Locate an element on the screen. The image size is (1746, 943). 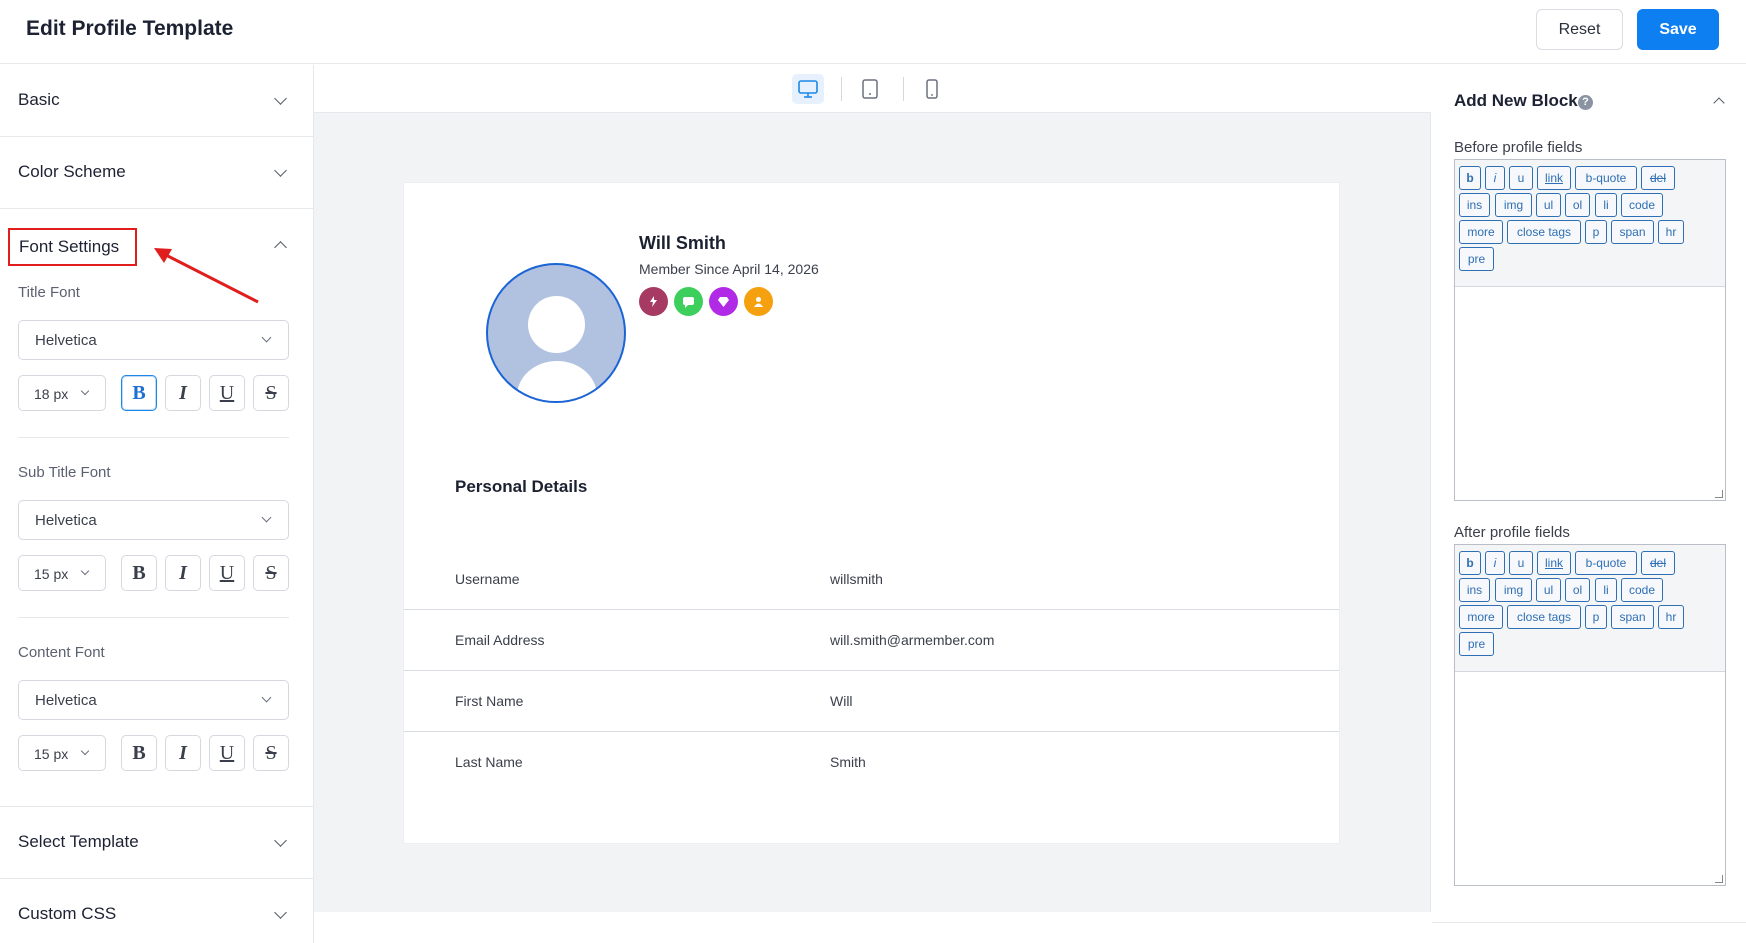
avatar is located at coordinates (556, 333).